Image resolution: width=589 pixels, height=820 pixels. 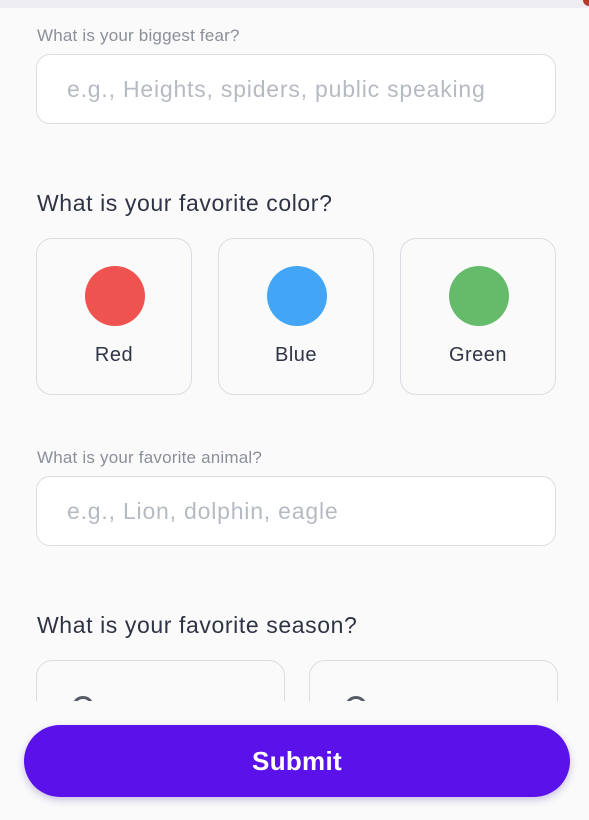 I want to click on color-option-red: Red, so click(x=114, y=316).